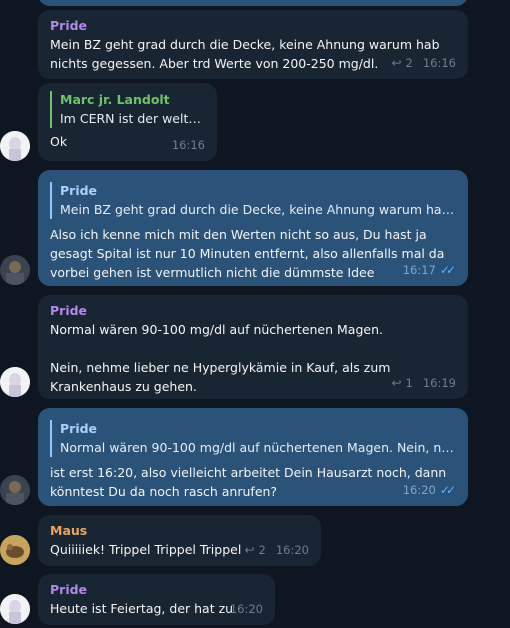 Image resolution: width=510 pixels, height=628 pixels. Describe the element at coordinates (253, 3) in the screenshot. I see `message-bubble-partial` at that location.